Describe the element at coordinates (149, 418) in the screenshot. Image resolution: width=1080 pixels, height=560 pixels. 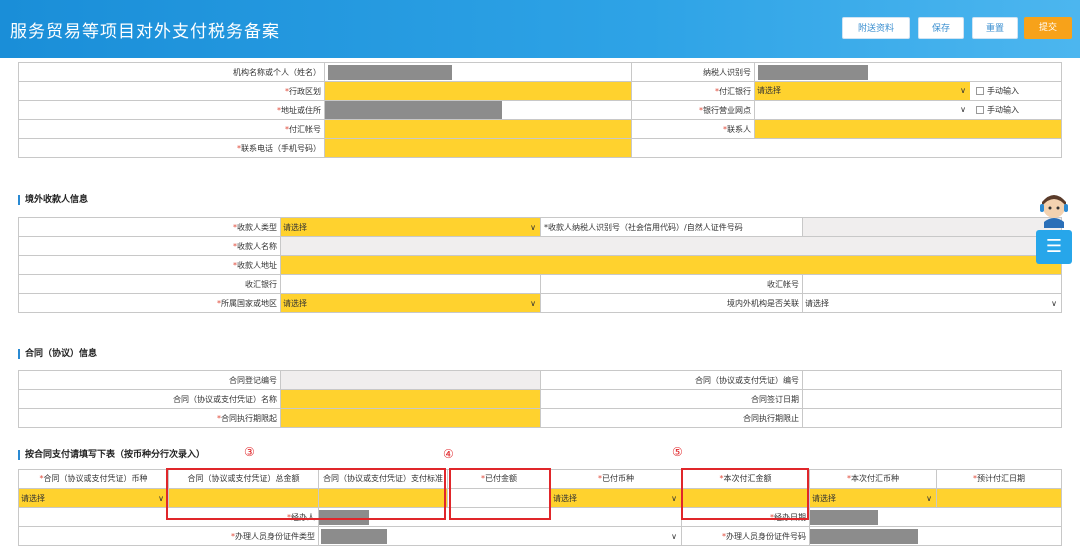
I see `period-start-label: *合同执行期限起` at that location.